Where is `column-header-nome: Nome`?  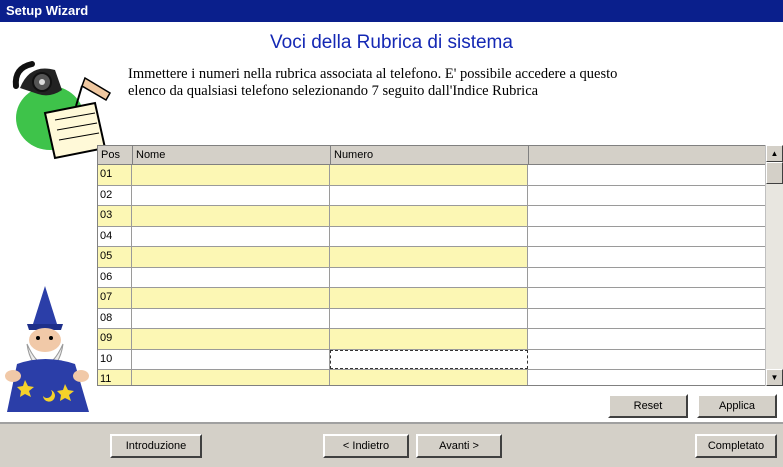
column-header-nome: Nome is located at coordinates (151, 155).